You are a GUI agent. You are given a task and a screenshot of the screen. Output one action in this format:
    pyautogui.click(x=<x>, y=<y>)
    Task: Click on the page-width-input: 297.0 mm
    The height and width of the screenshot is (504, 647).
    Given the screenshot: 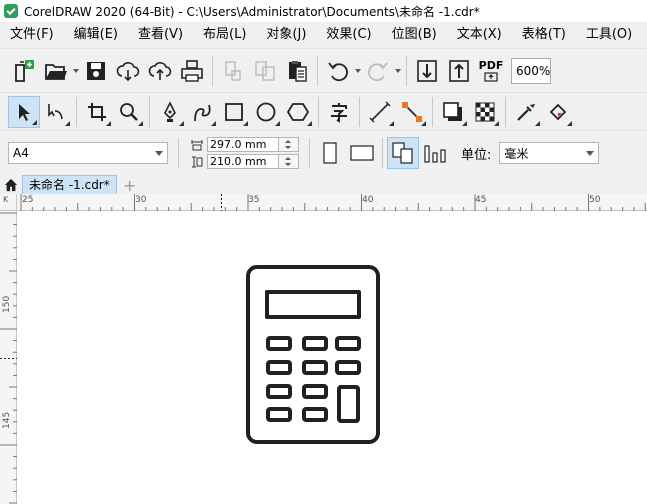 What is the action you would take?
    pyautogui.click(x=243, y=144)
    